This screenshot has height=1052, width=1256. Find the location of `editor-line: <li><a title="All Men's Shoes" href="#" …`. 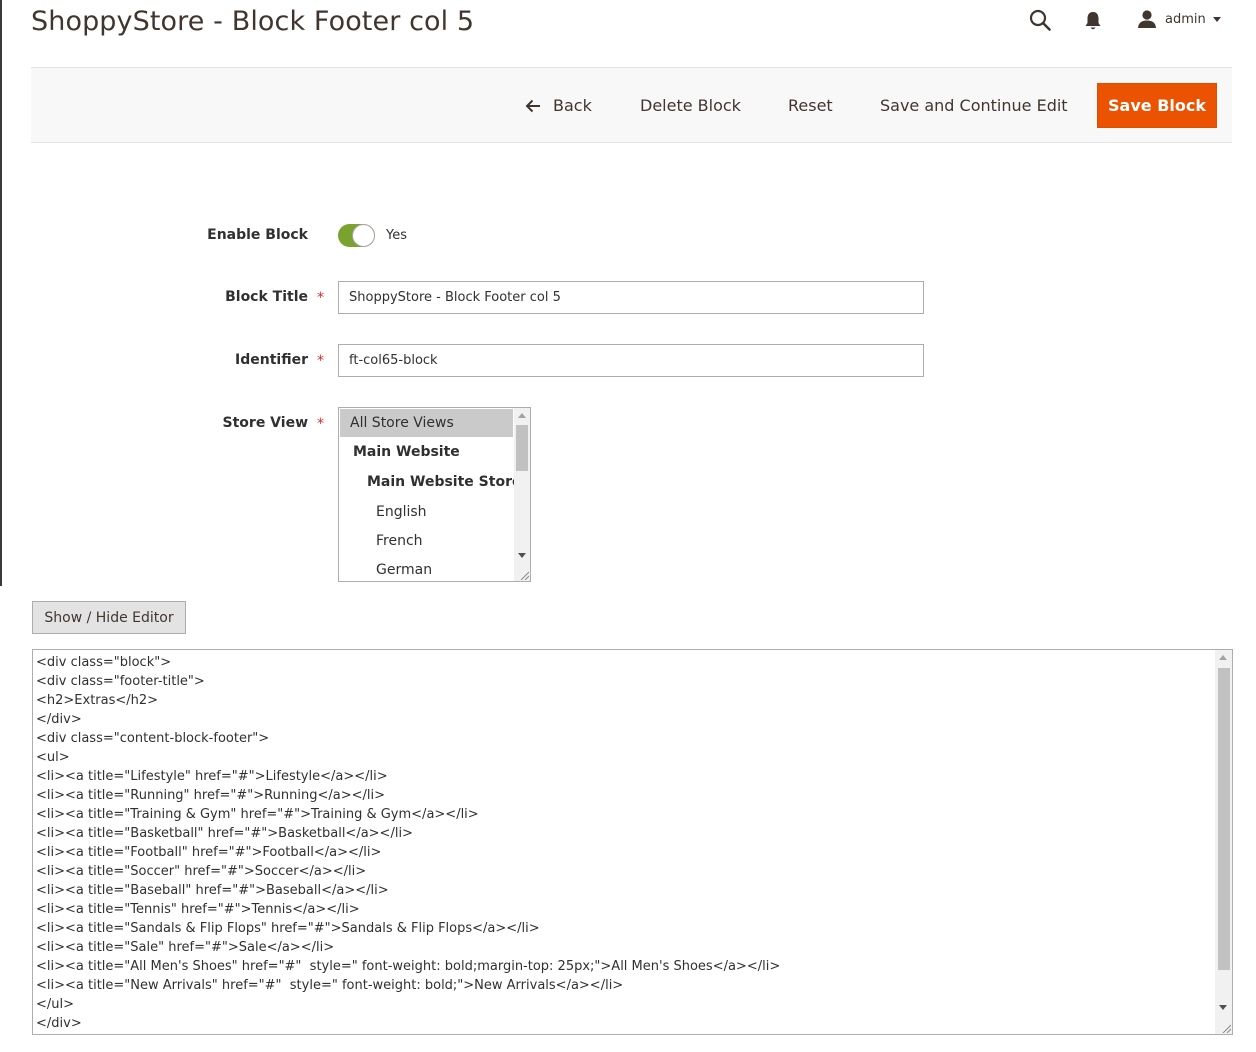

editor-line: <li><a title="All Men's Shoes" href="#" … is located at coordinates (408, 966).